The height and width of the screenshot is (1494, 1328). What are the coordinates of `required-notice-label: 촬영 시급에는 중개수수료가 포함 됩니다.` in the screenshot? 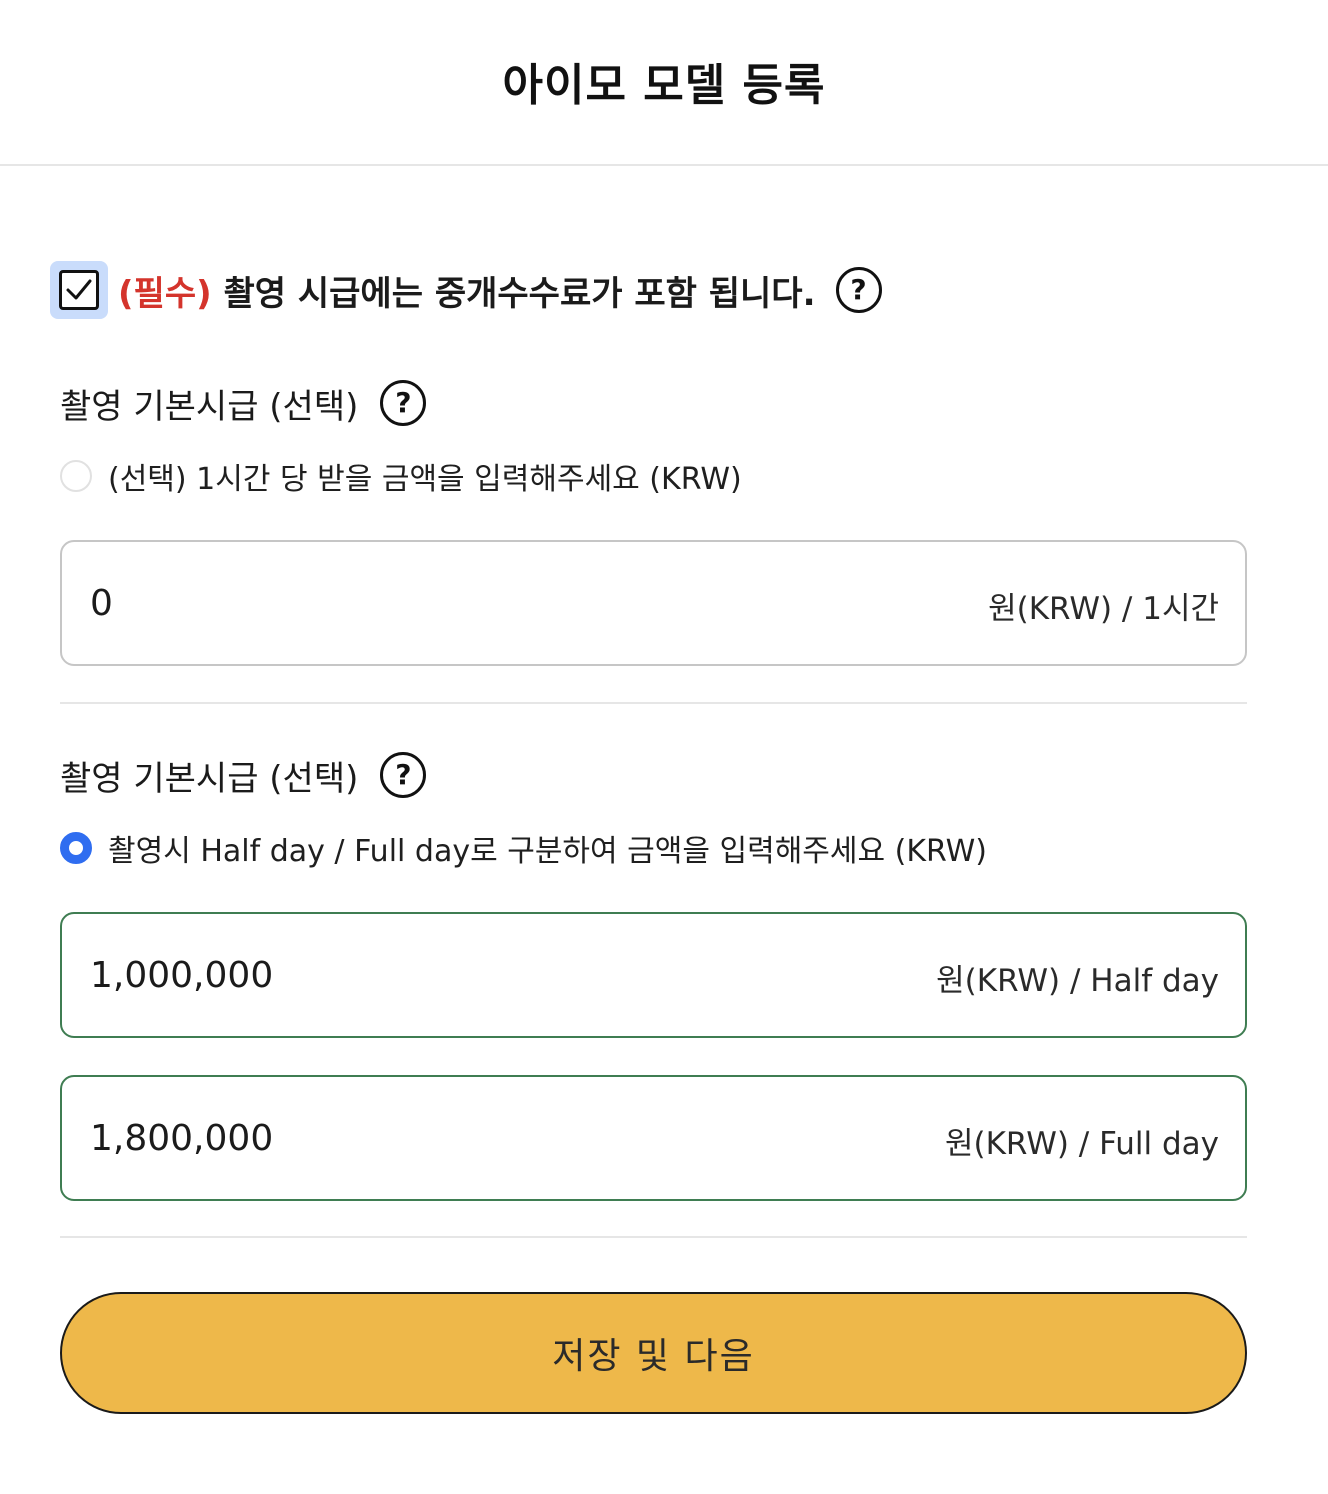 It's located at (513, 293).